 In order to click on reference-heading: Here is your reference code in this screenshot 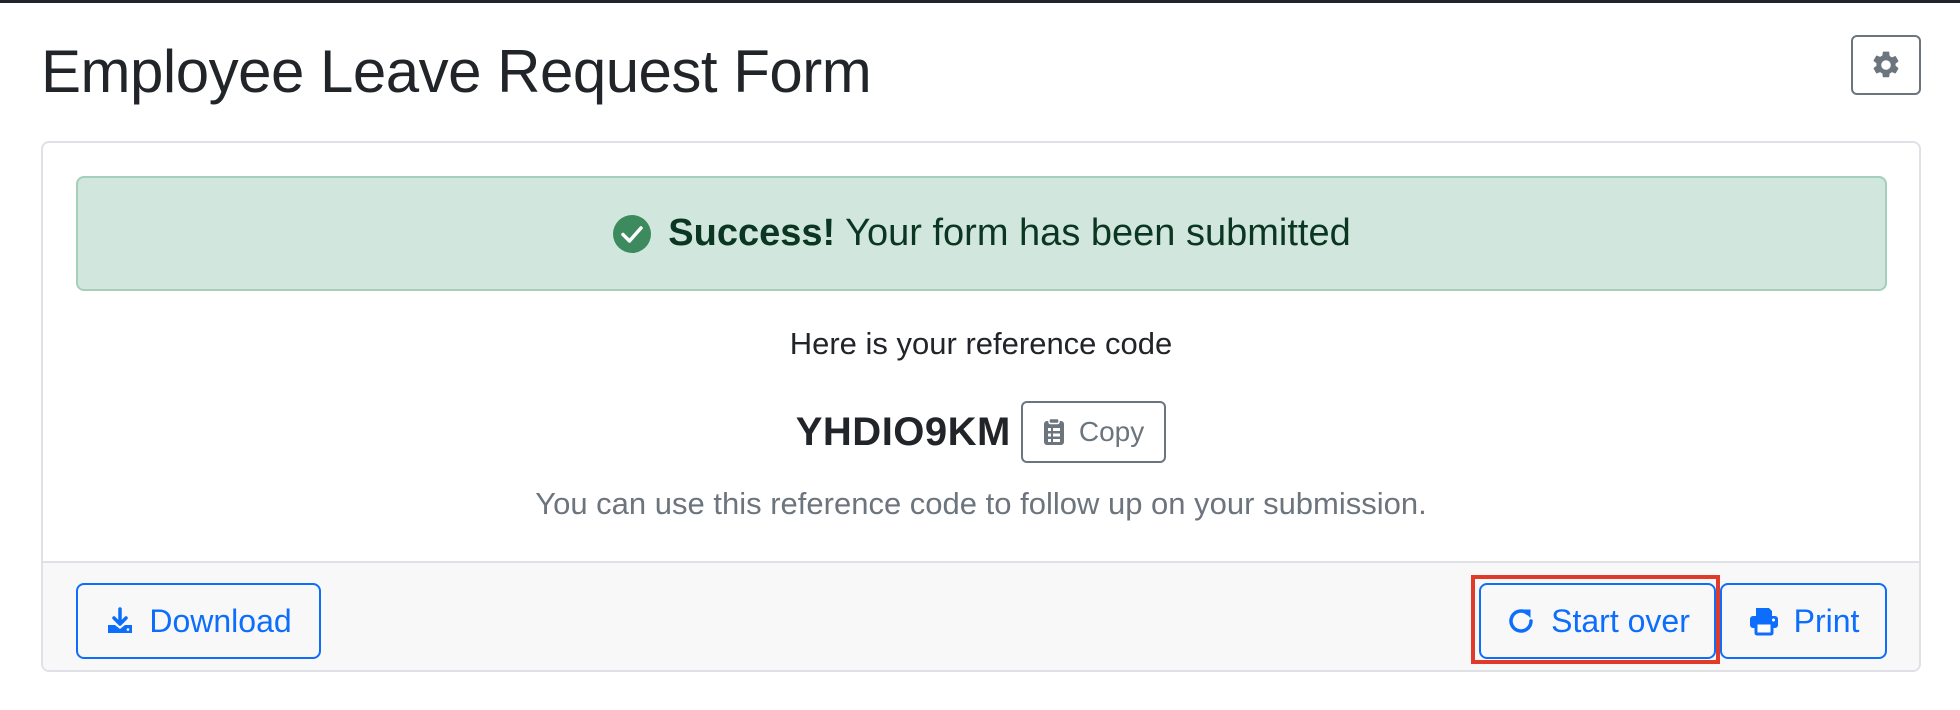, I will do `click(981, 343)`.